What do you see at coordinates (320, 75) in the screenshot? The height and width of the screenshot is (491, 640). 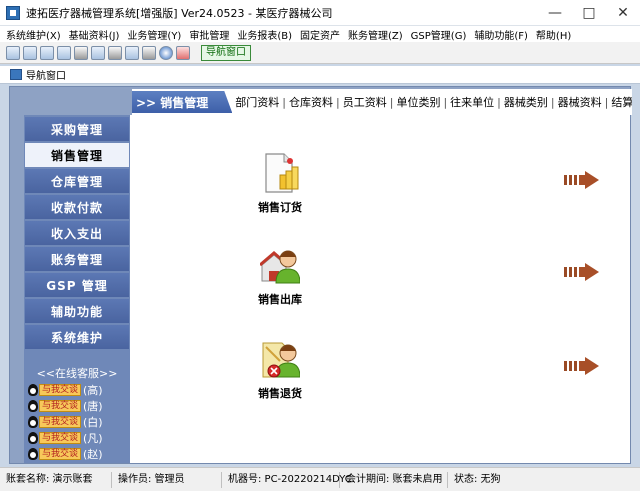 I see `nav-window-titlebar: 导航窗口` at bounding box center [320, 75].